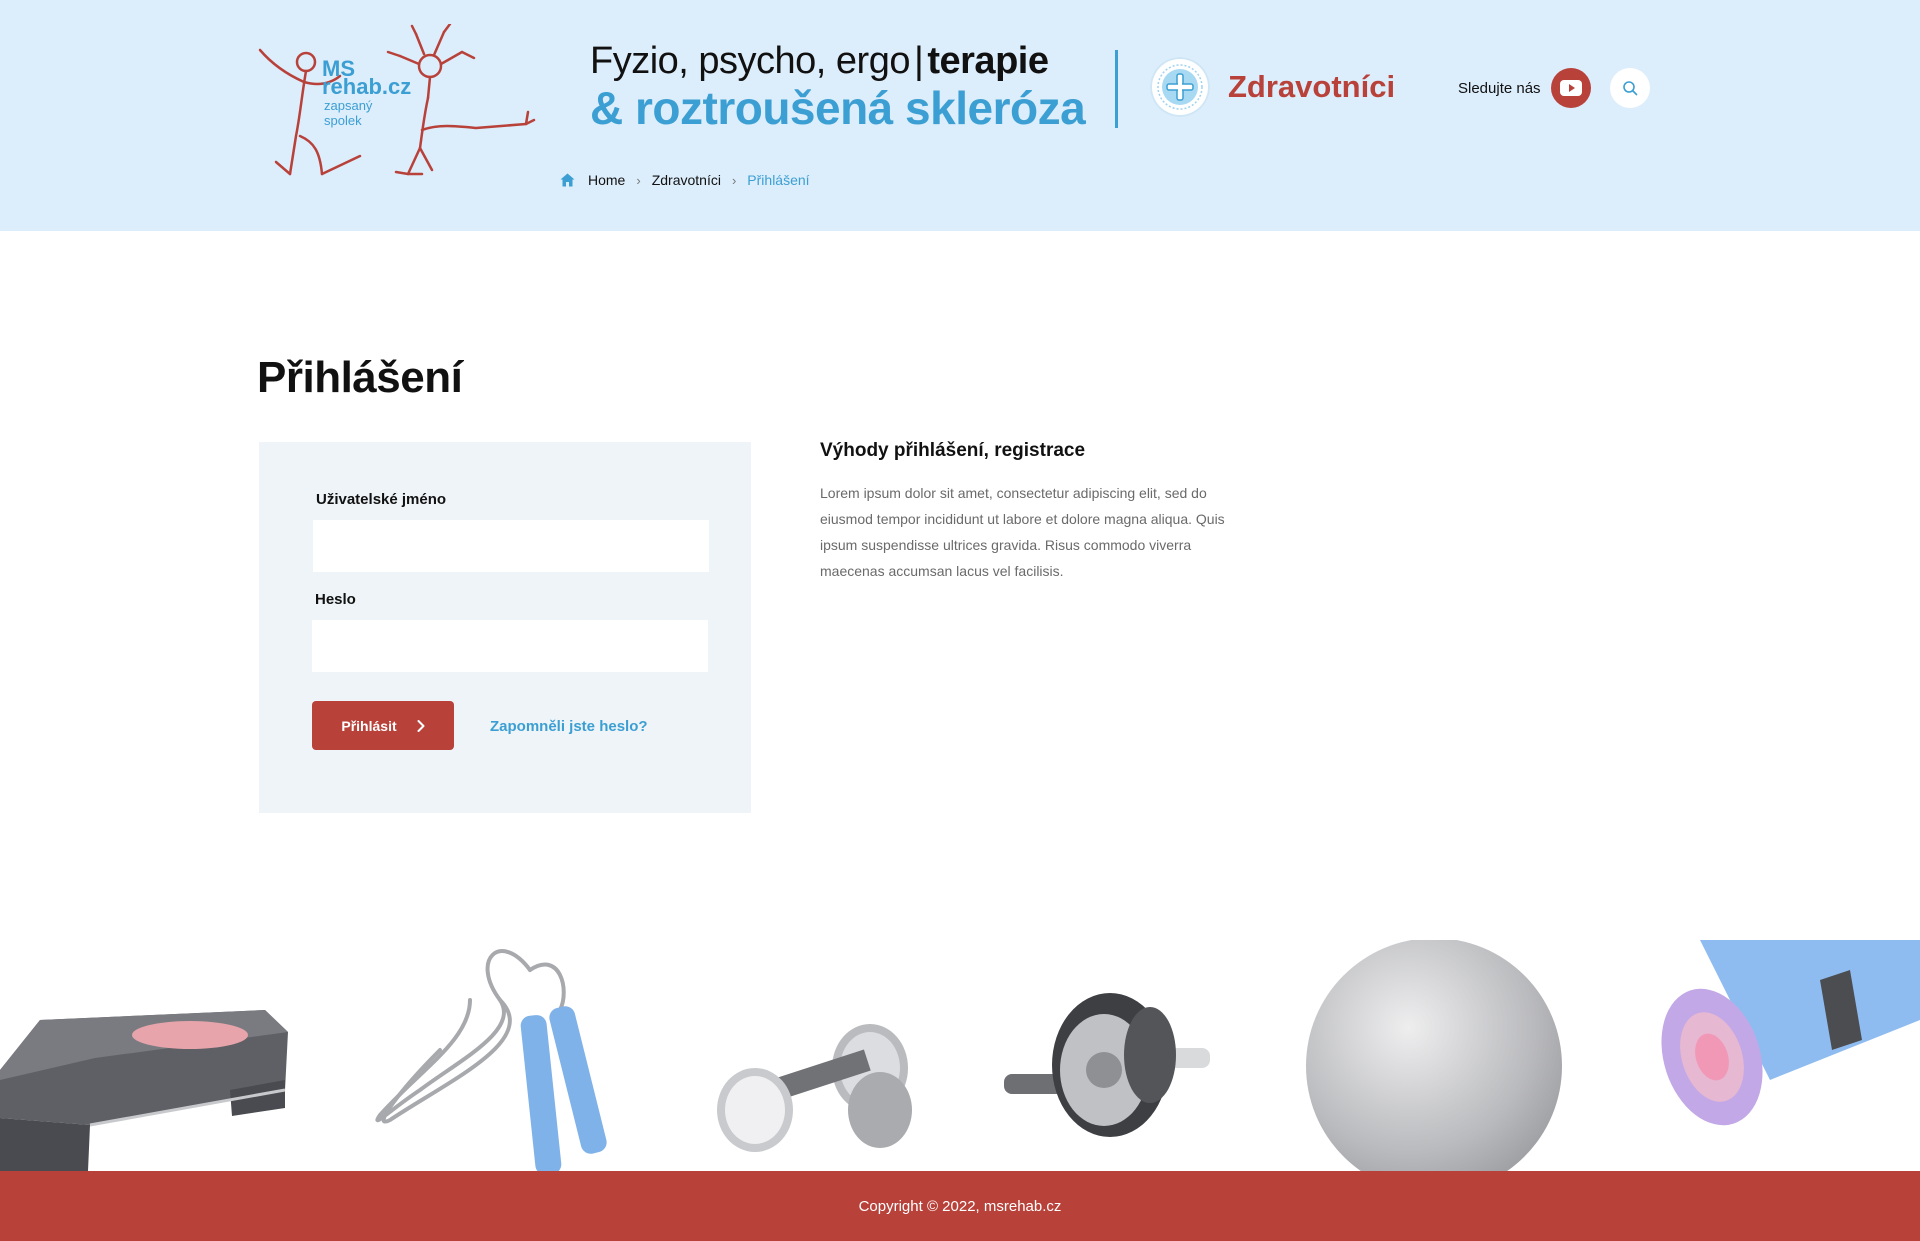  I want to click on benefits-title: Výhody přihlášení, registrace, so click(953, 450).